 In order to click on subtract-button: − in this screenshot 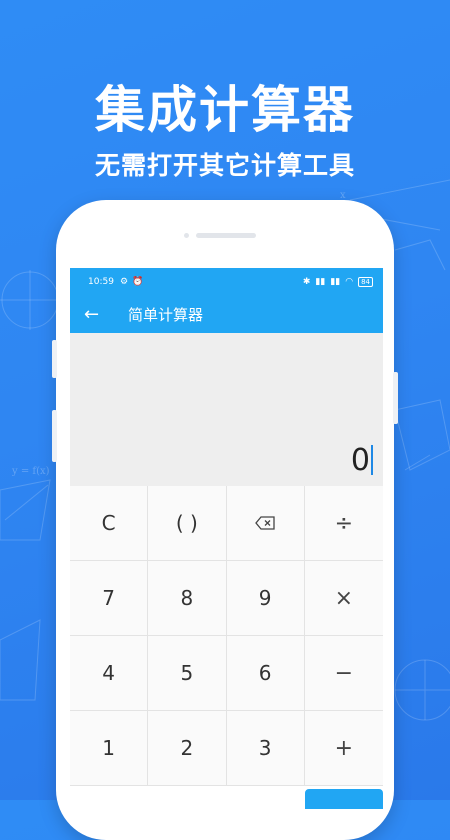, I will do `click(343, 673)`.